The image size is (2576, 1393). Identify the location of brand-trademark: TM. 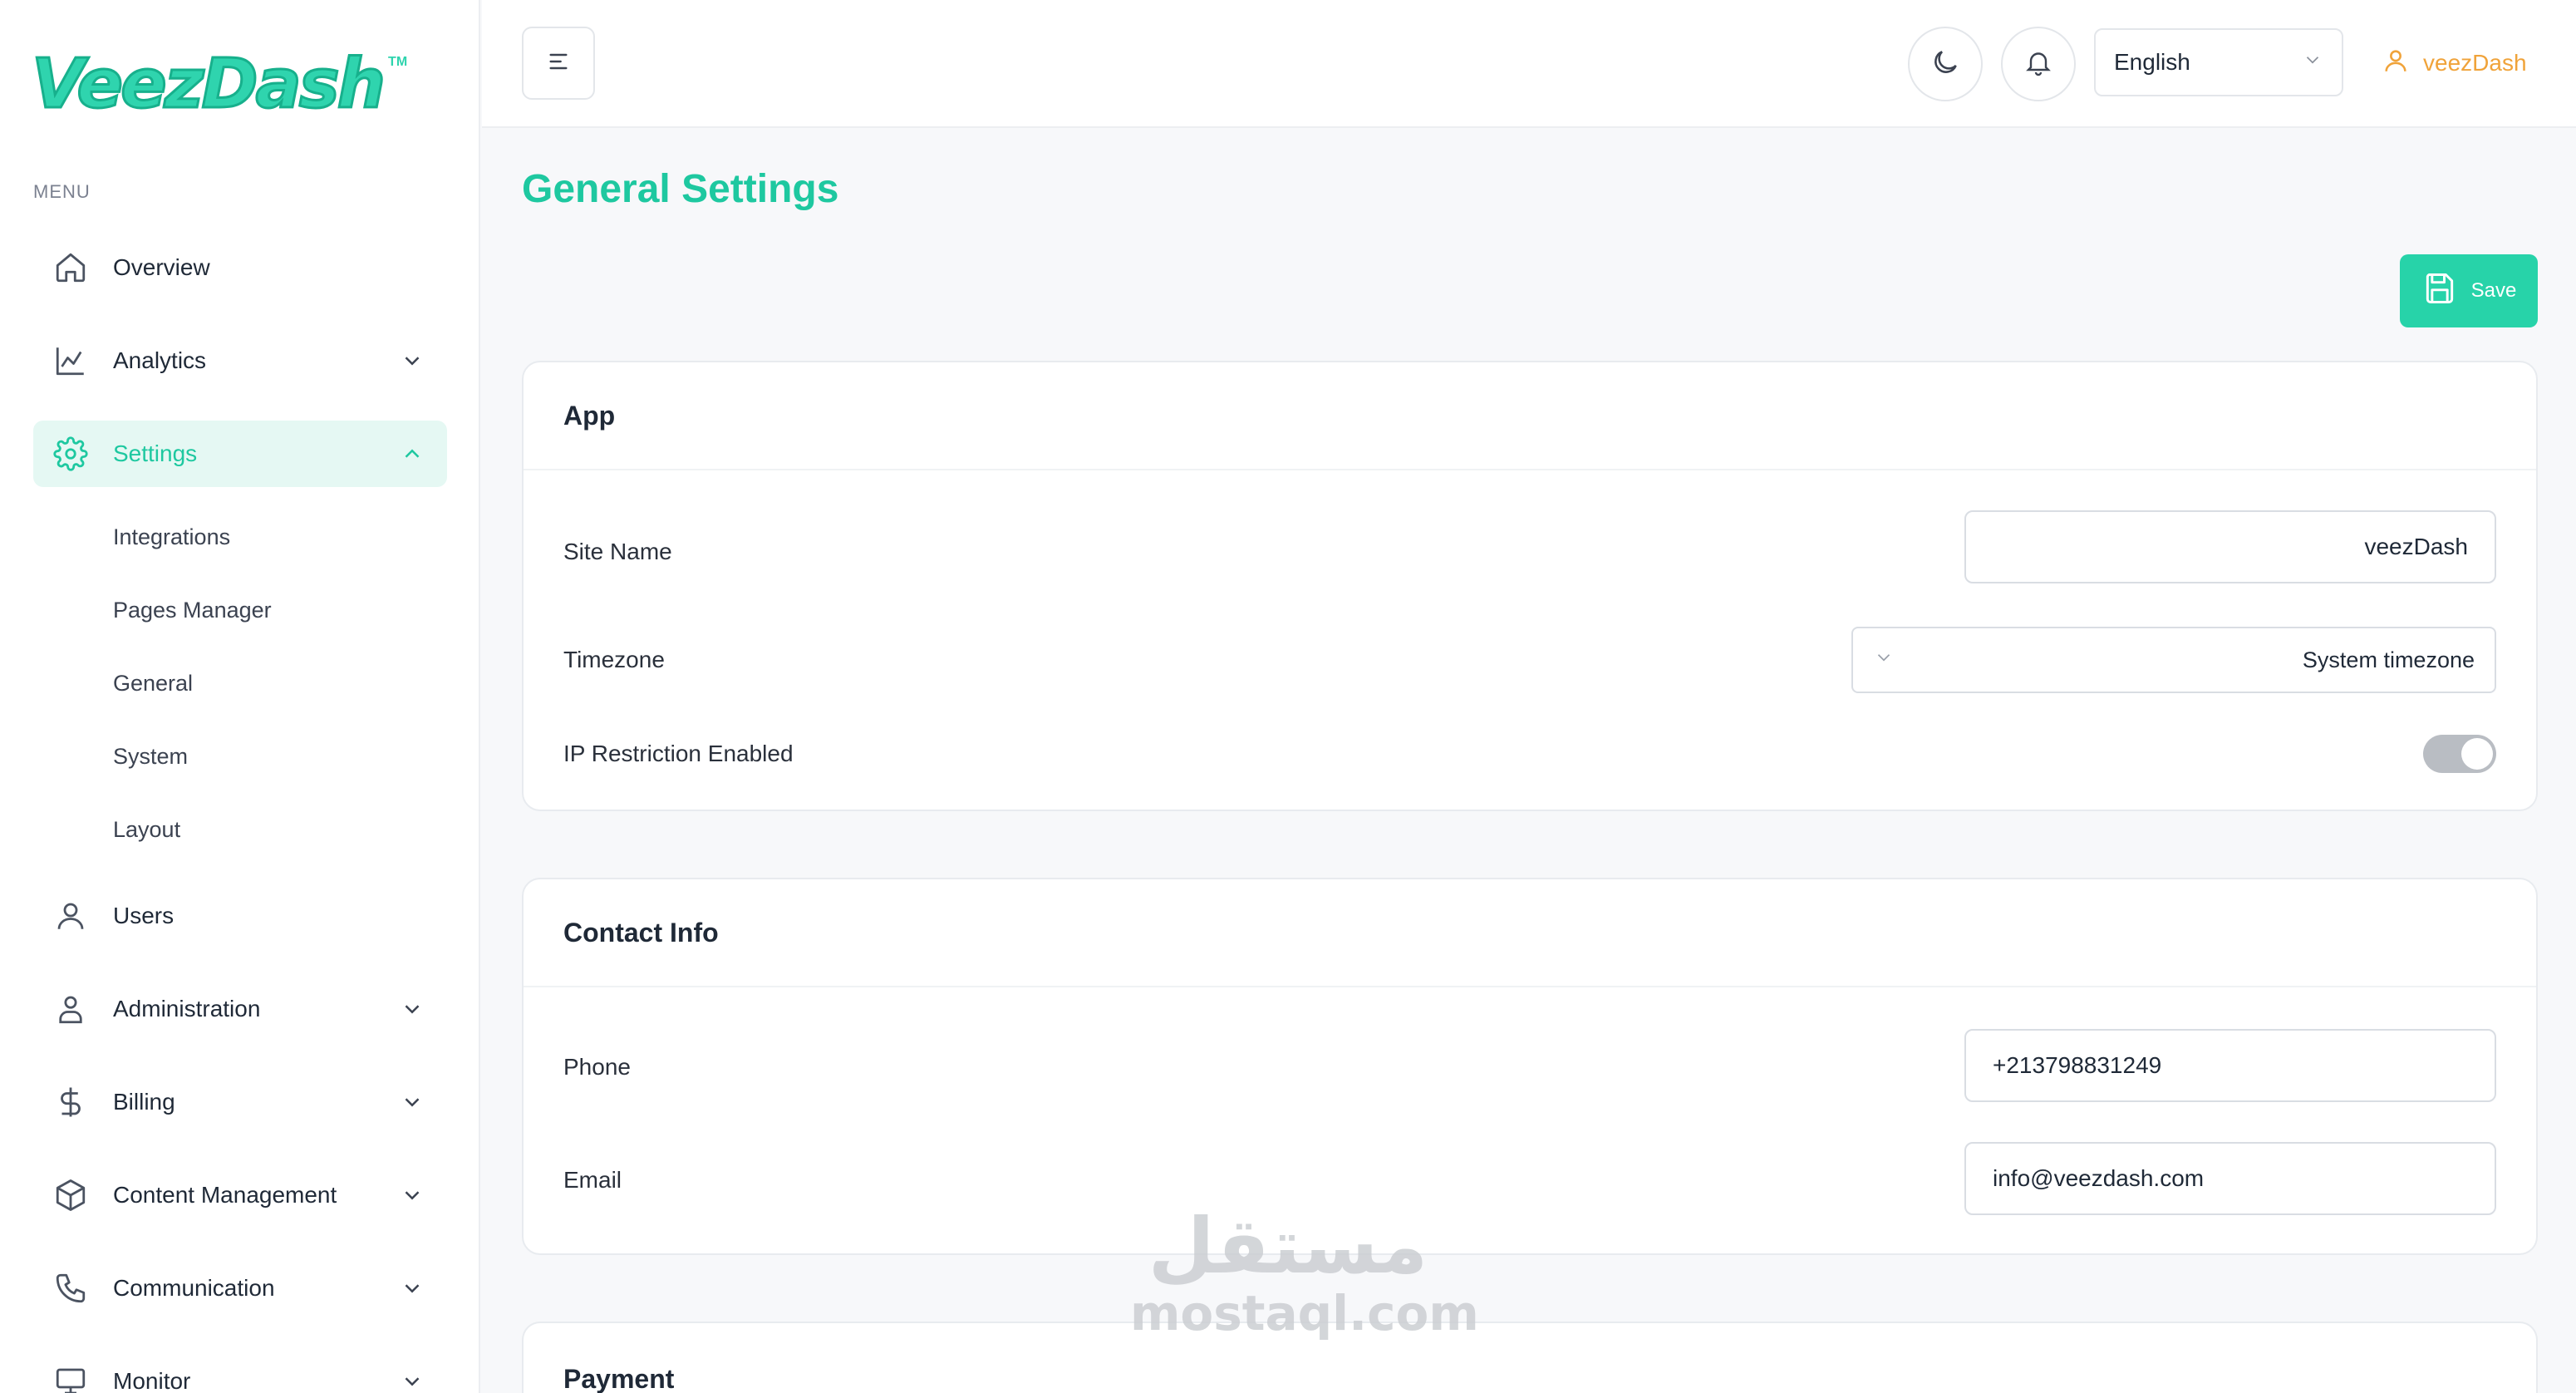
(398, 62).